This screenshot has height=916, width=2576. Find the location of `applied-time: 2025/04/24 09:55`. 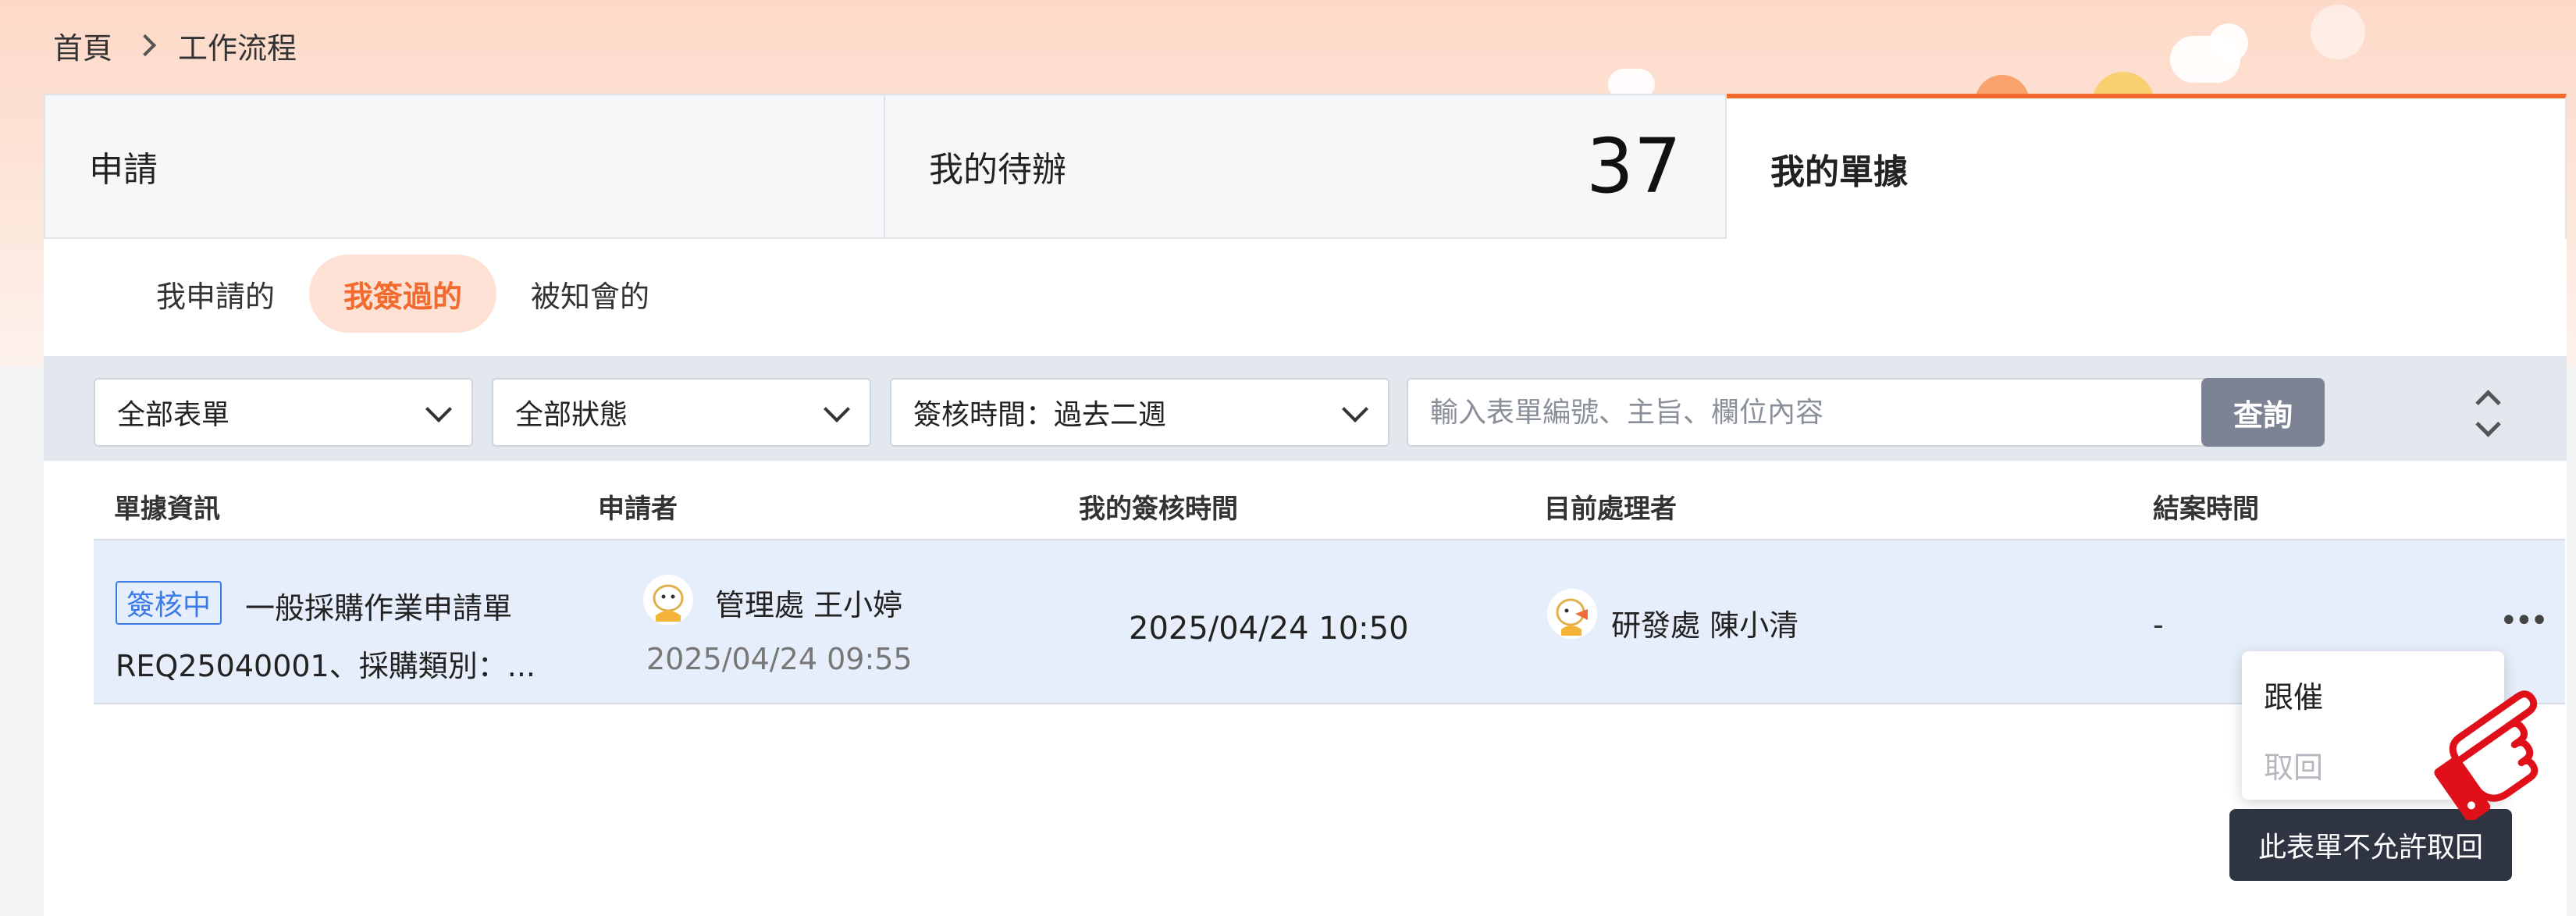

applied-time: 2025/04/24 09:55 is located at coordinates (779, 659).